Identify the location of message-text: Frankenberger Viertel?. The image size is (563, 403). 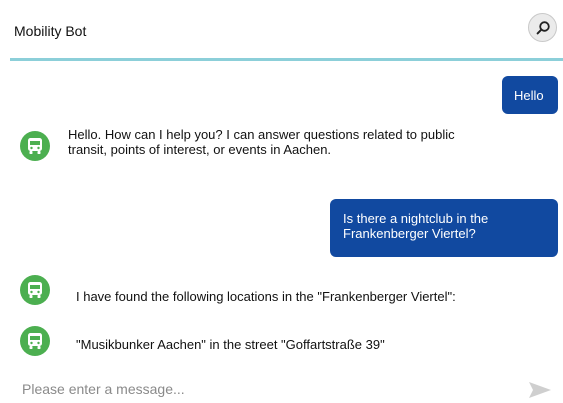
(409, 233).